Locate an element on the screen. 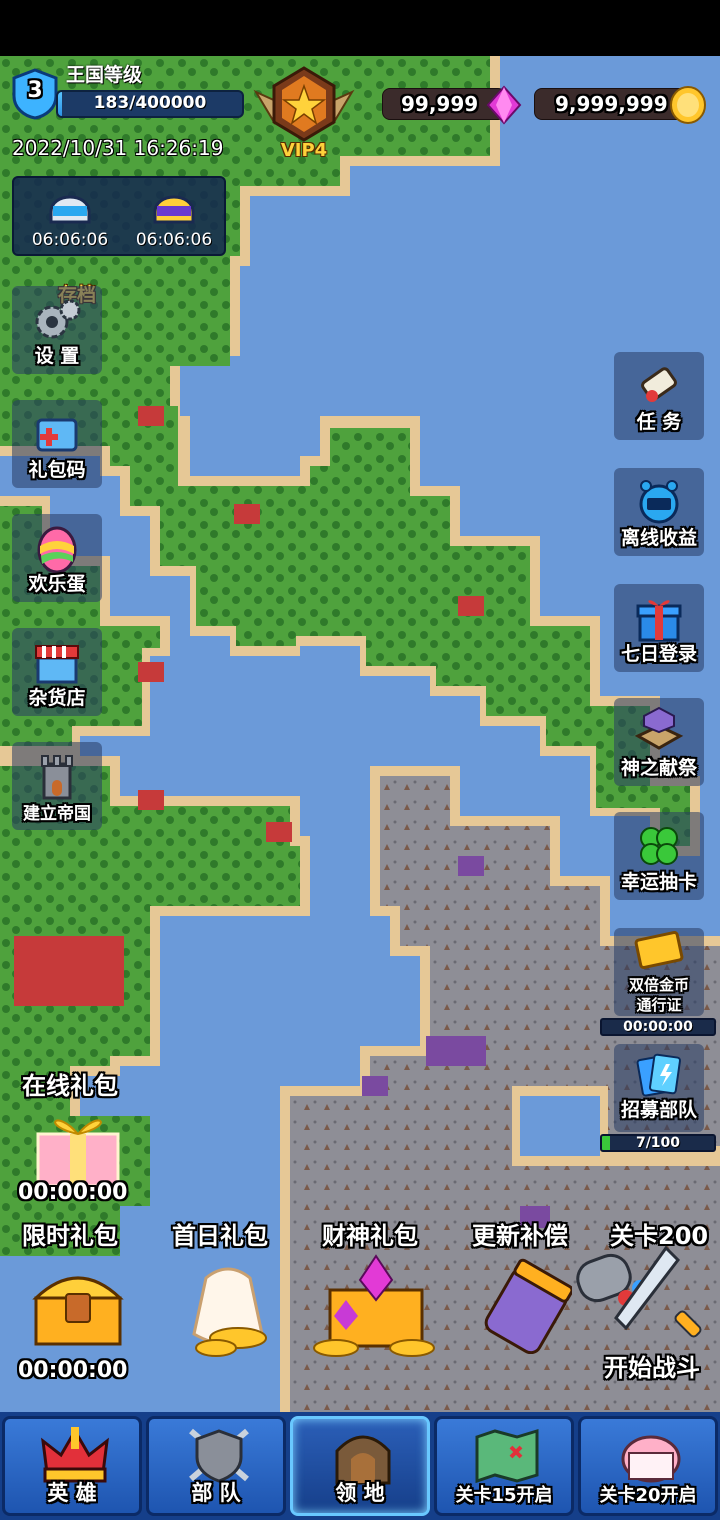 The height and width of the screenshot is (1520, 720). gold-coin-icon is located at coordinates (688, 105).